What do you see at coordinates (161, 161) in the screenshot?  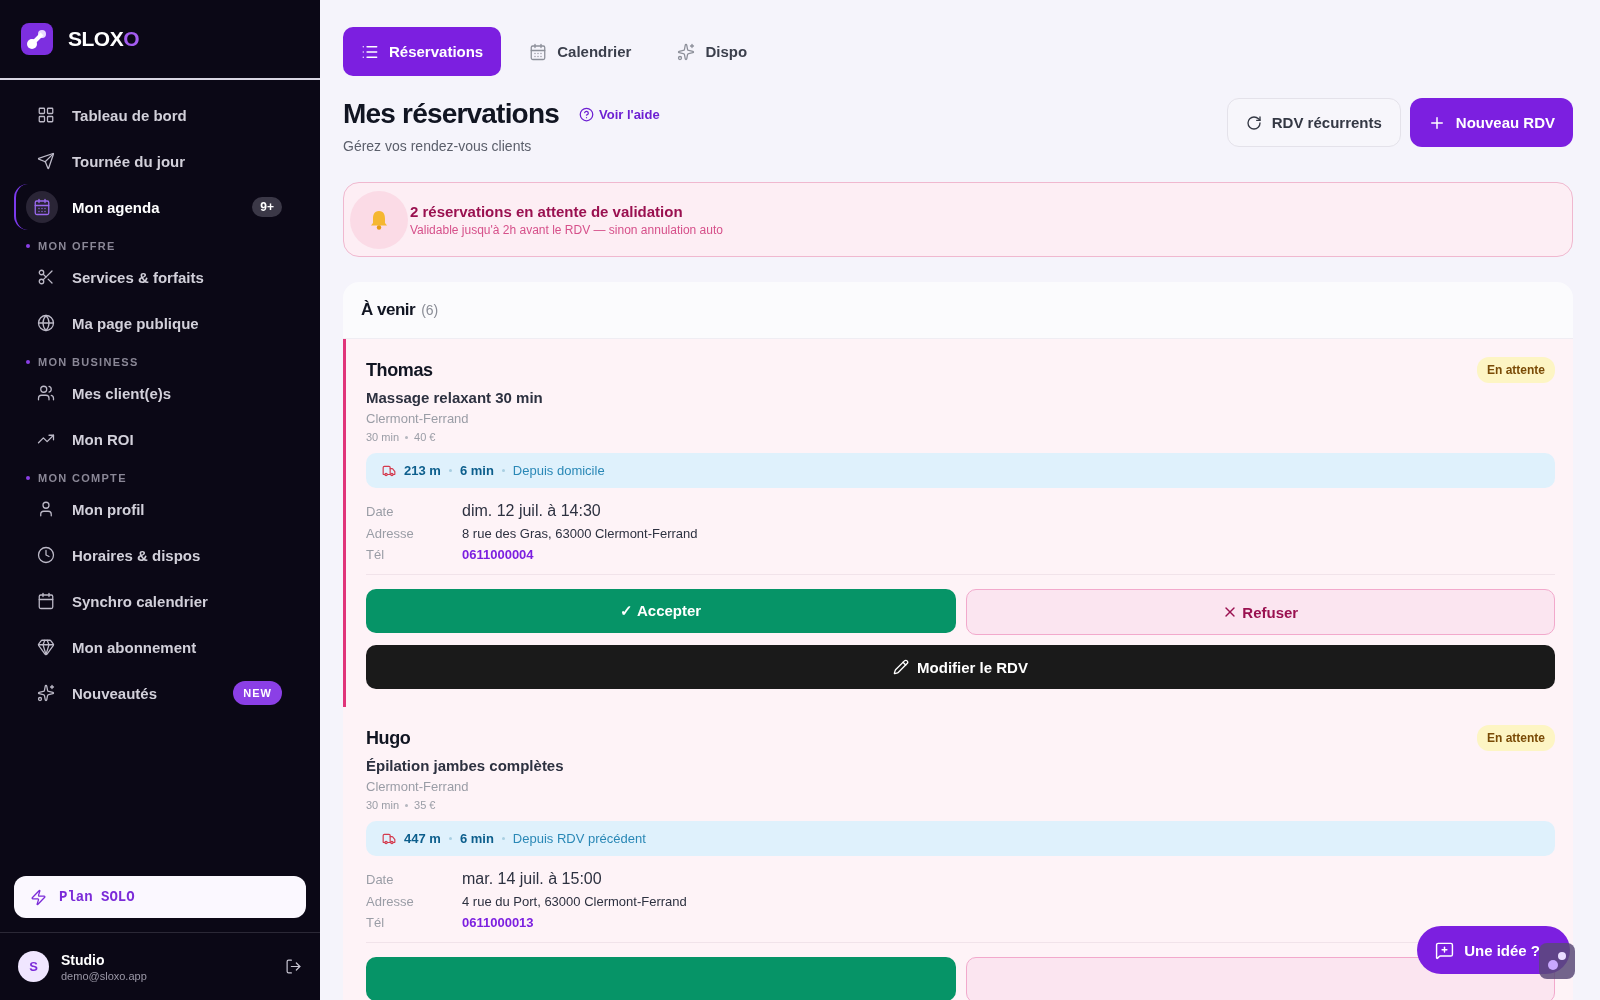 I see `nav-item: Tournée du jour` at bounding box center [161, 161].